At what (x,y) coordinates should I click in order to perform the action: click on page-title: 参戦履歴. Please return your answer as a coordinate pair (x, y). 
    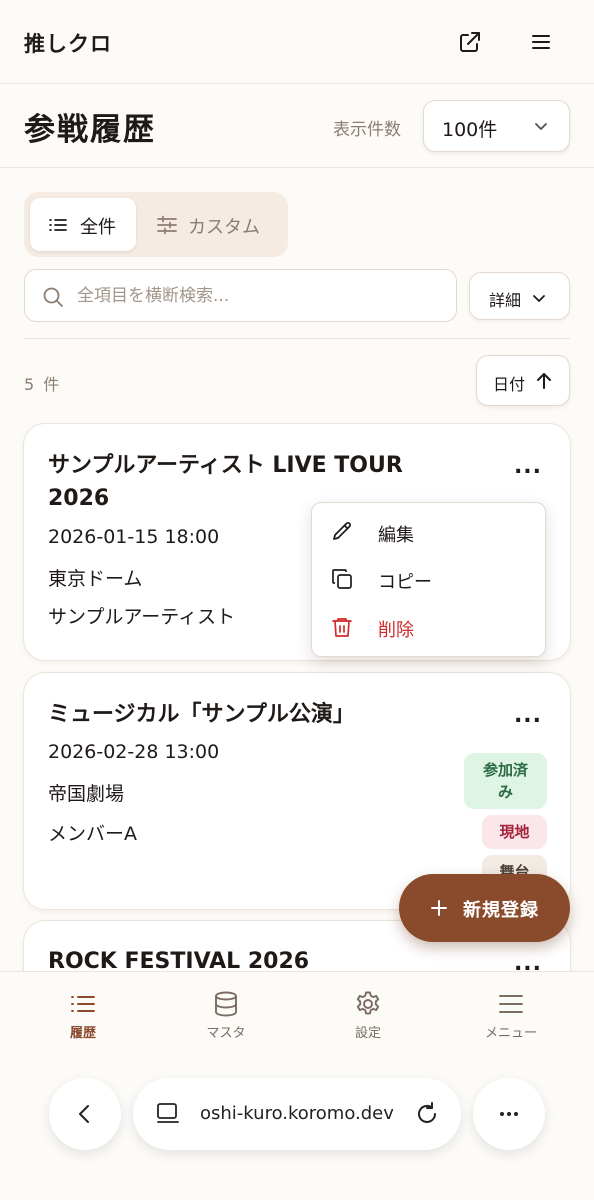
    Looking at the image, I should click on (90, 130).